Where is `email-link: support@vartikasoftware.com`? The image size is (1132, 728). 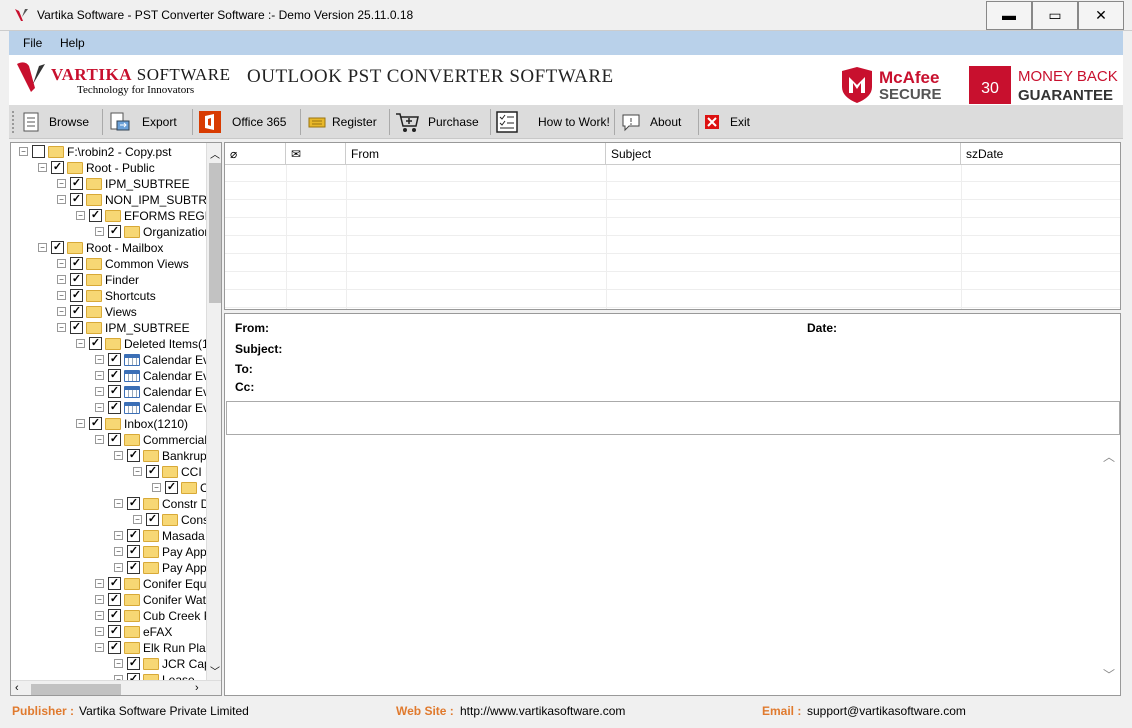 email-link: support@vartikasoftware.com is located at coordinates (886, 711).